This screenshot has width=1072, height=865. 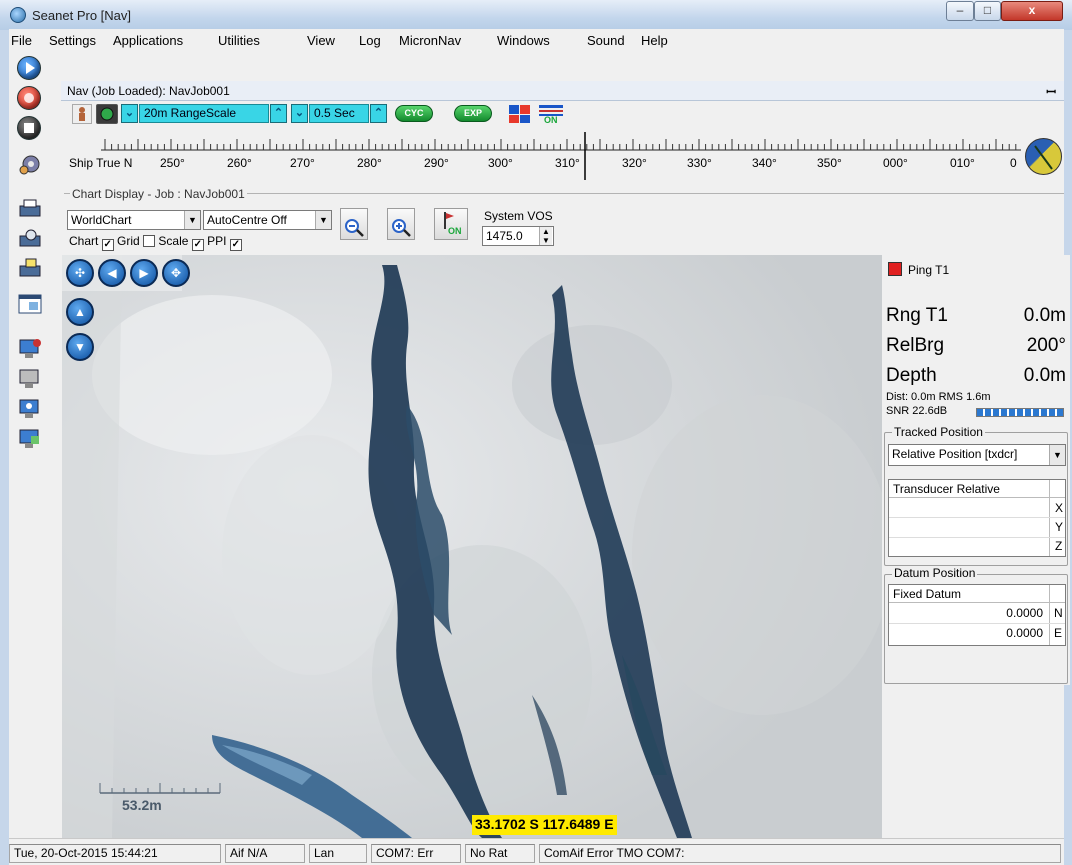 I want to click on range-scale-field: 20m RangeScale, so click(x=204, y=113).